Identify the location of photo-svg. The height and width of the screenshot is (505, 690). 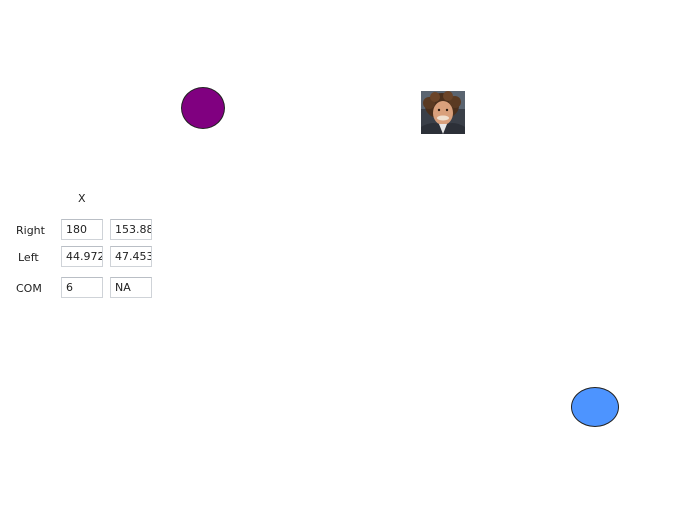
(443, 112).